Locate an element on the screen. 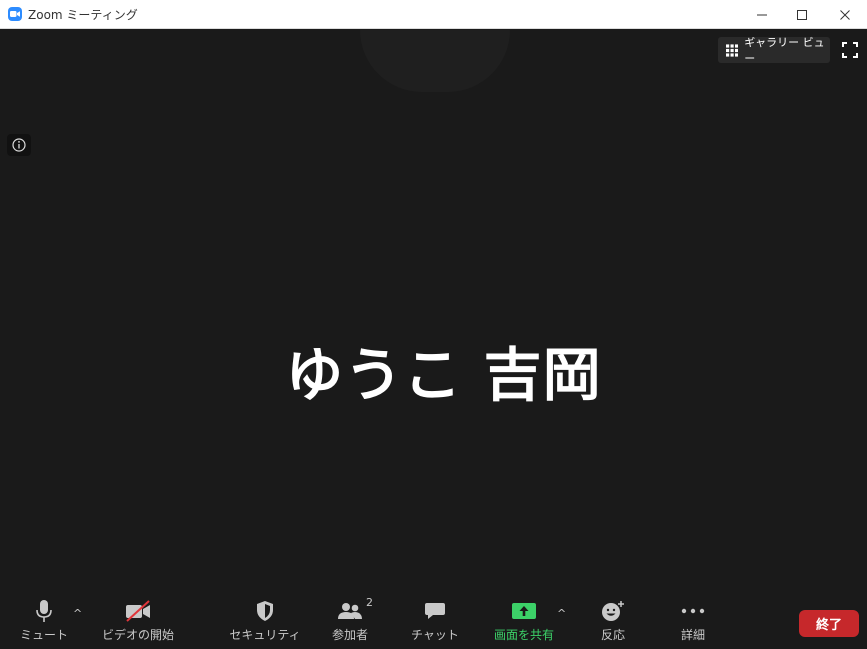 The image size is (867, 649). security-button: セキュリティ is located at coordinates (265, 623).